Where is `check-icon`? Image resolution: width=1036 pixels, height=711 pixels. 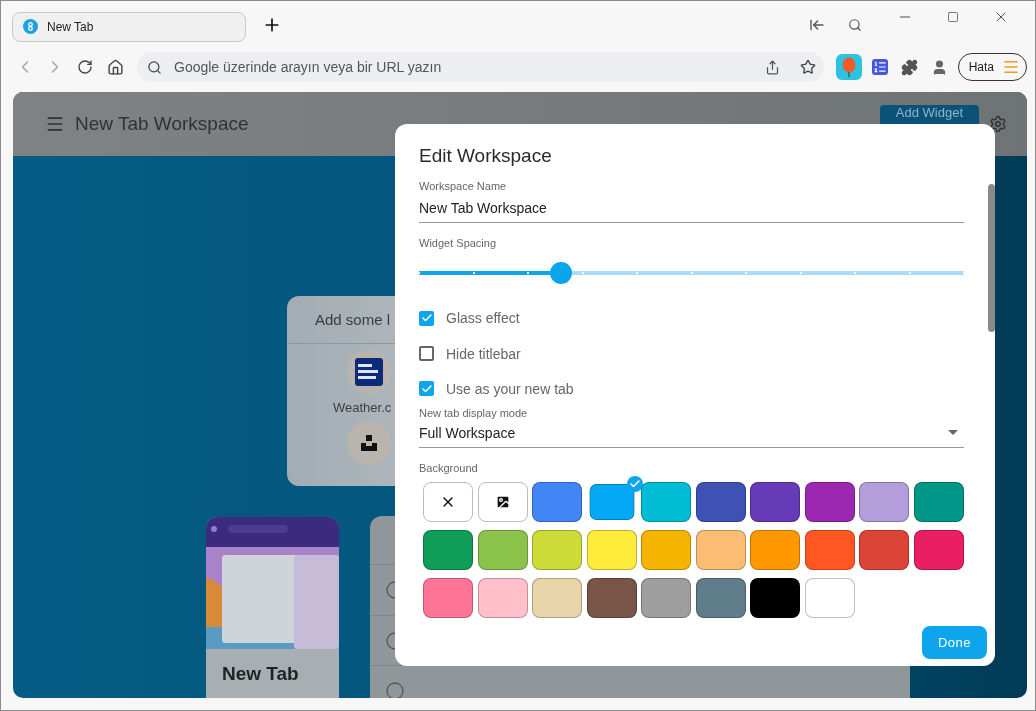
check-icon is located at coordinates (634, 484).